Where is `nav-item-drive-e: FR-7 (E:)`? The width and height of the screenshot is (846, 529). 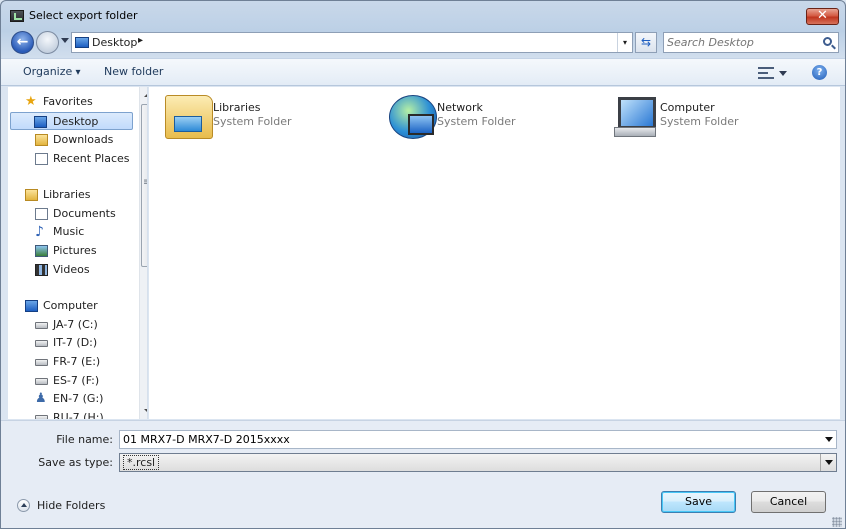 nav-item-drive-e: FR-7 (E:) is located at coordinates (85, 362).